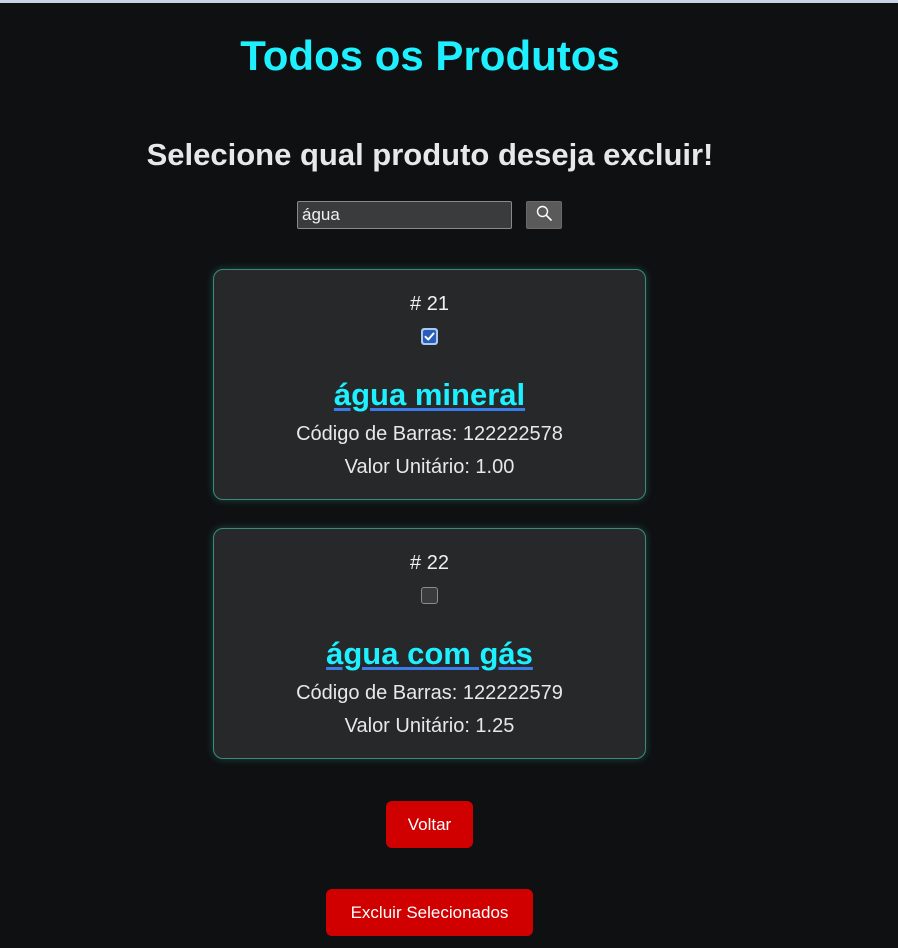 The width and height of the screenshot is (898, 948). What do you see at coordinates (429, 434) in the screenshot?
I see `product-barcode: Código de Barras: 122222578` at bounding box center [429, 434].